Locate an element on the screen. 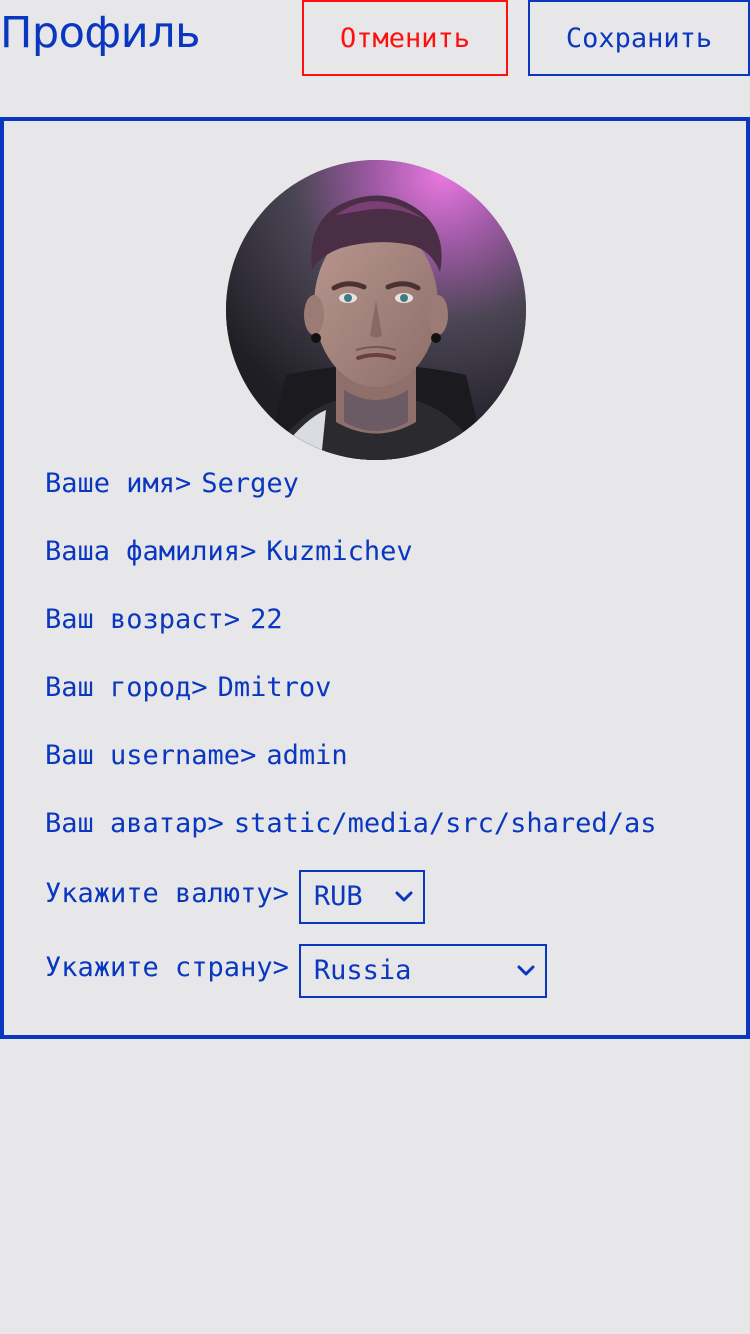  username-label: Ваш username> is located at coordinates (151, 755).